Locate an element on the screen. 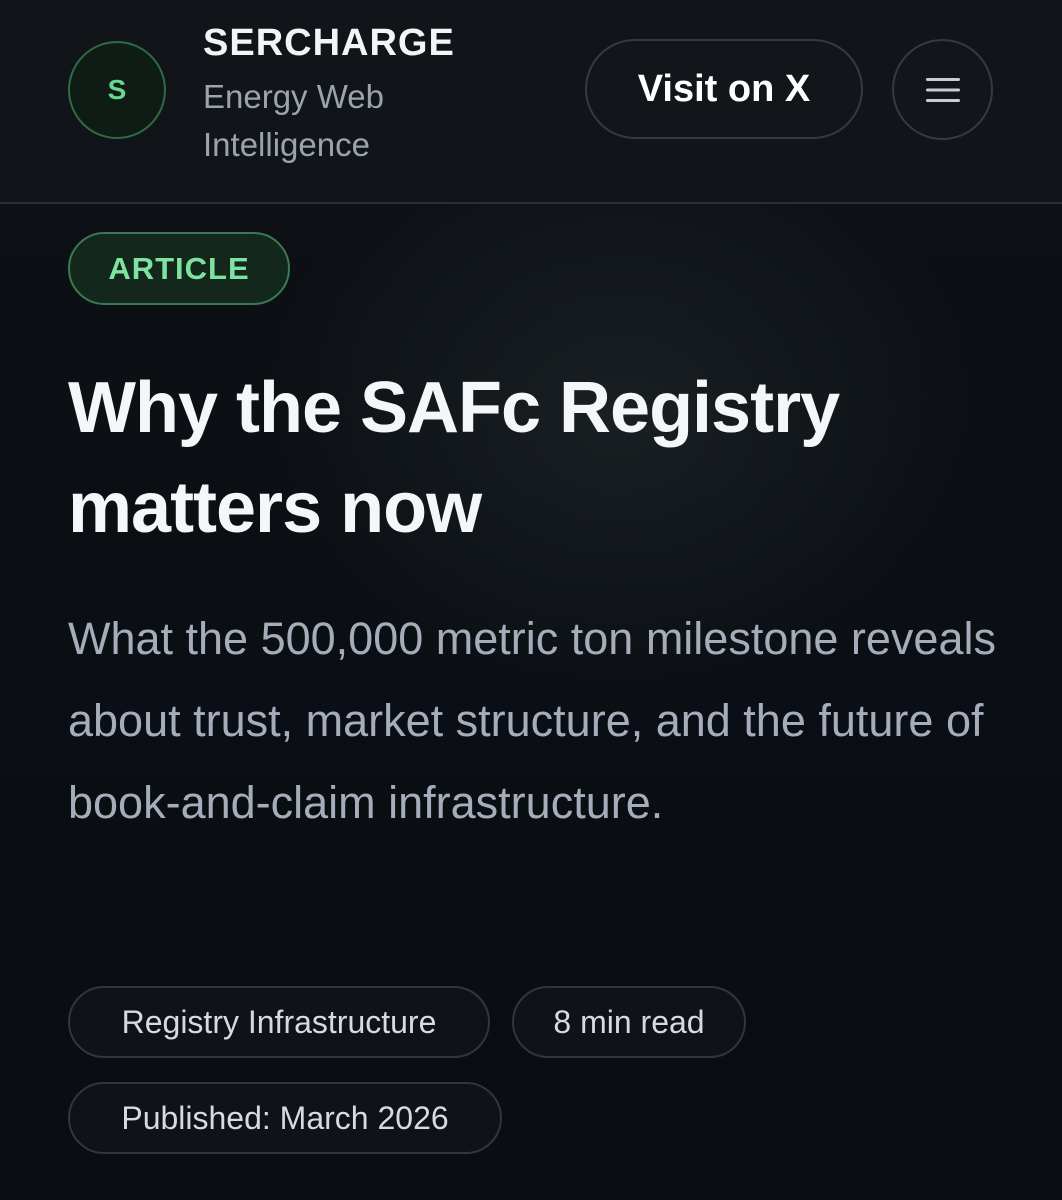 This screenshot has height=1200, width=1062. brand-name: SERCHARGE is located at coordinates (329, 43).